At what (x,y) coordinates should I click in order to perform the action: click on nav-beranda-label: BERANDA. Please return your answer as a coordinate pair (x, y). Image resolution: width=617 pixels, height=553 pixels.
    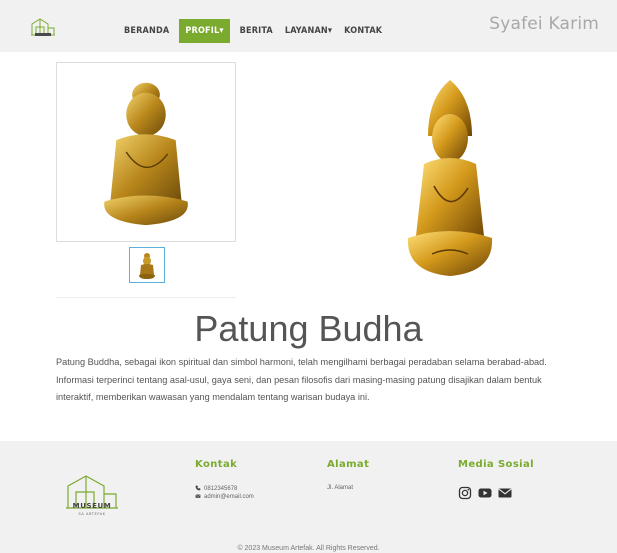
    Looking at the image, I should click on (147, 31).